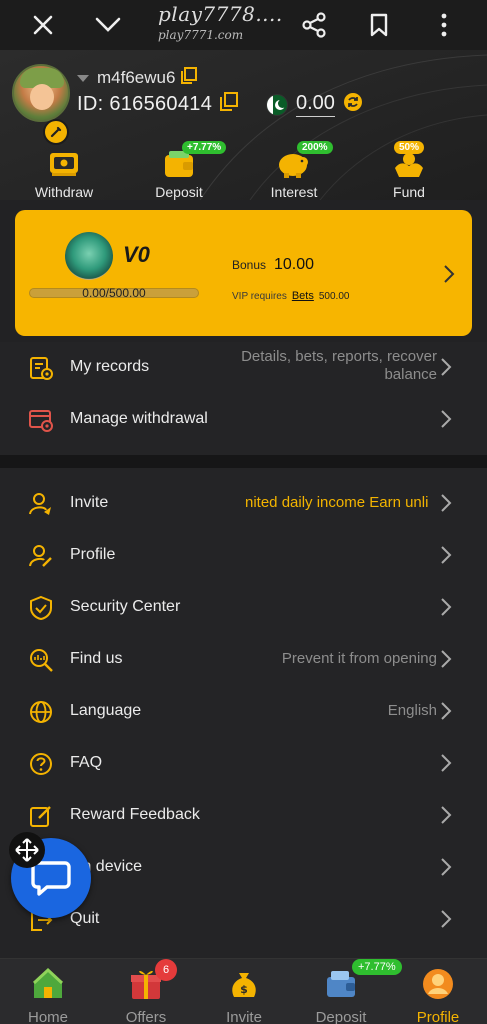  Describe the element at coordinates (146, 1016) in the screenshot. I see `tab-label: Offers` at that location.